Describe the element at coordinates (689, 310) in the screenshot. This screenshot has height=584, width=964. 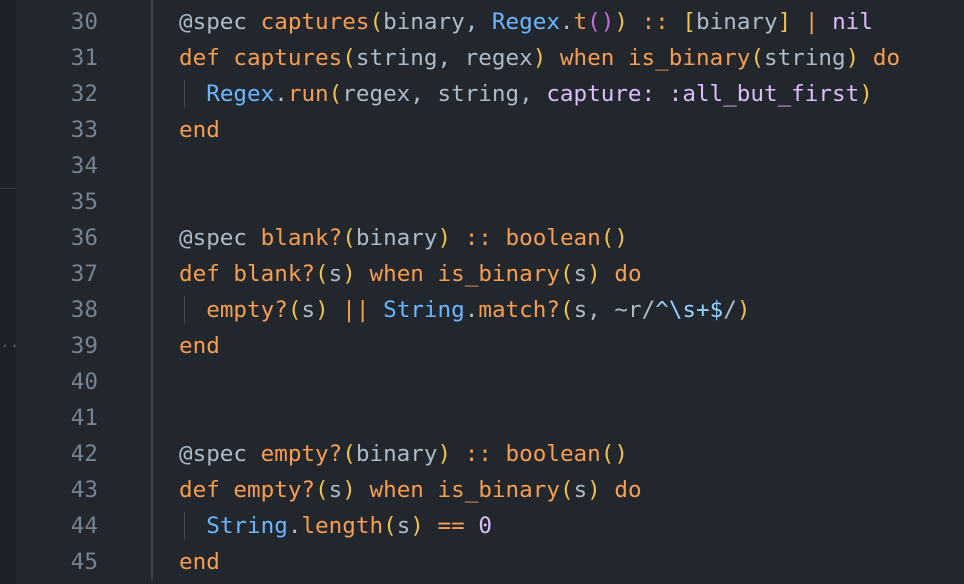
I see `code-token: ^\s+$` at that location.